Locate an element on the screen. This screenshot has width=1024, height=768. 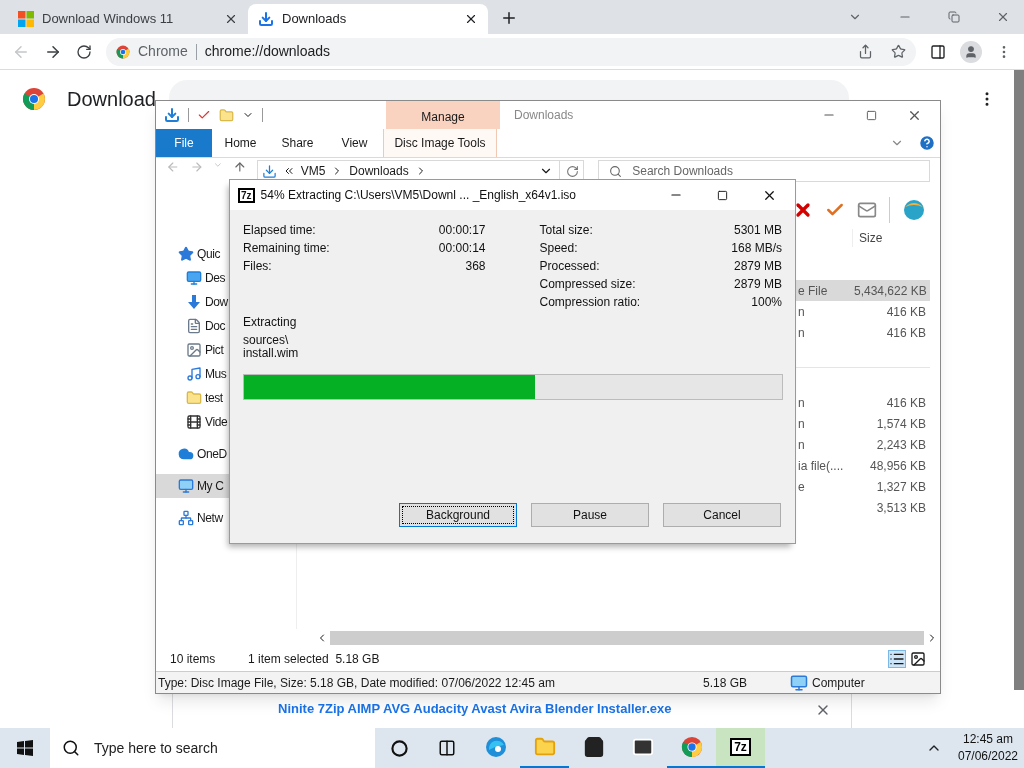
task-view-icon is located at coordinates (447, 748).